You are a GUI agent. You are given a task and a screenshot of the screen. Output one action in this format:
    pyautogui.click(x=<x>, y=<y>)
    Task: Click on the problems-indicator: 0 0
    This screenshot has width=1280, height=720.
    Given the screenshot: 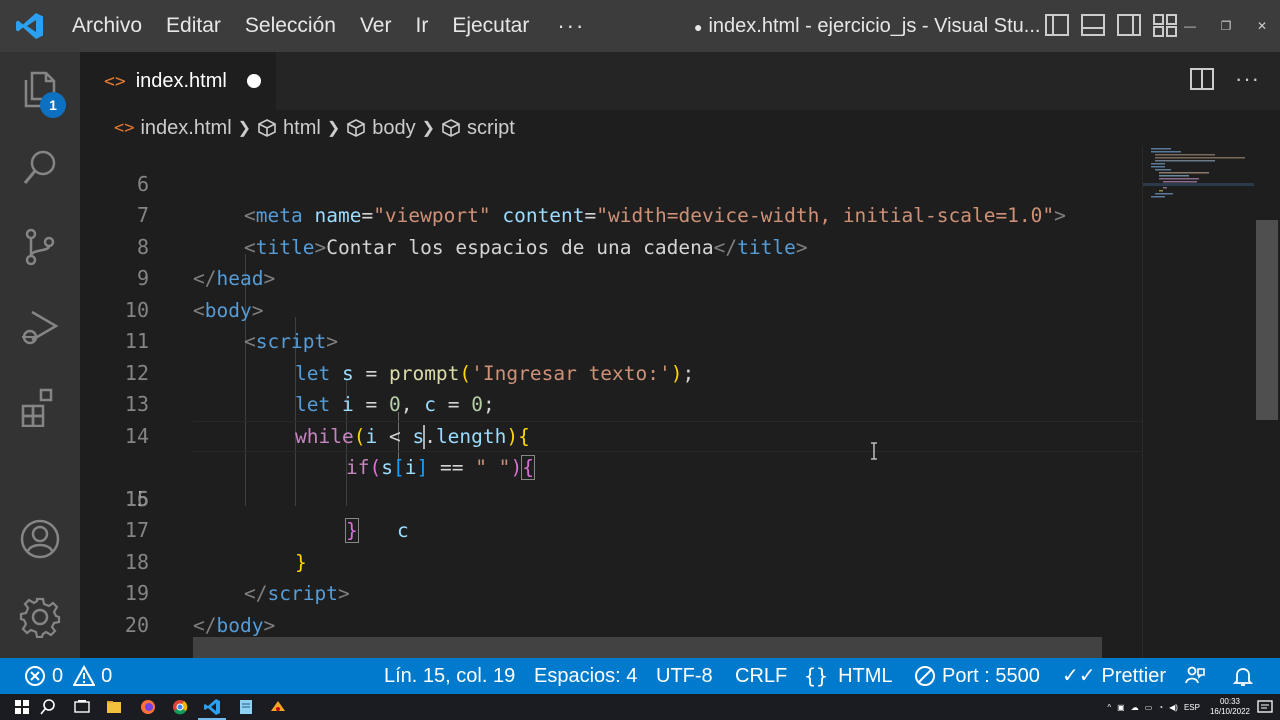 What is the action you would take?
    pyautogui.click(x=68, y=676)
    